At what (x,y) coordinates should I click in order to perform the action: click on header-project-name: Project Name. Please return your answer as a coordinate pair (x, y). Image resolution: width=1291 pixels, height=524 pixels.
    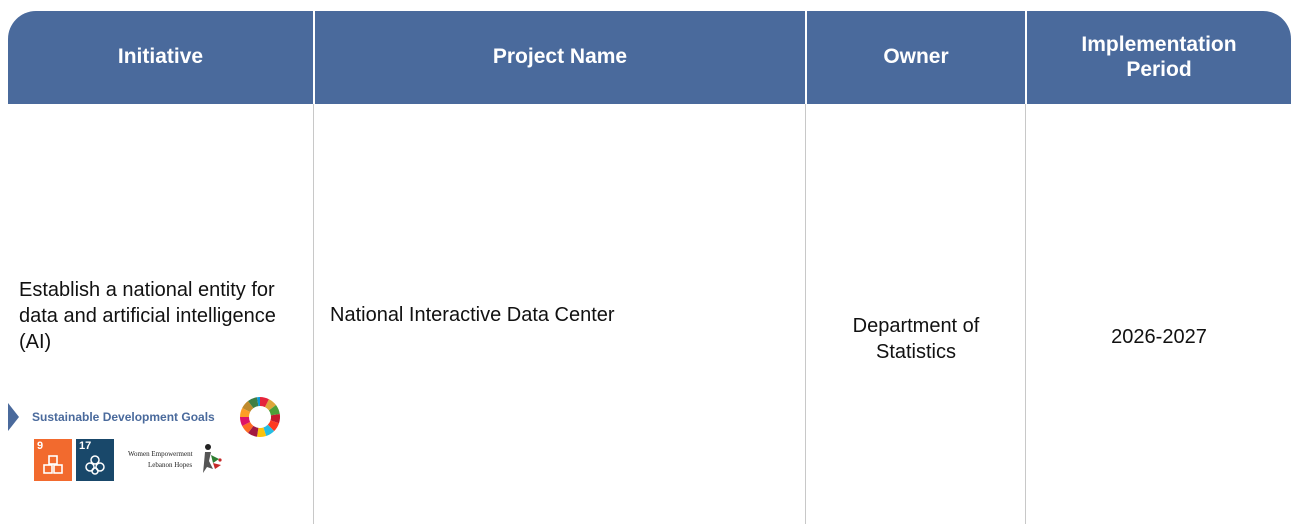
    Looking at the image, I should click on (560, 57).